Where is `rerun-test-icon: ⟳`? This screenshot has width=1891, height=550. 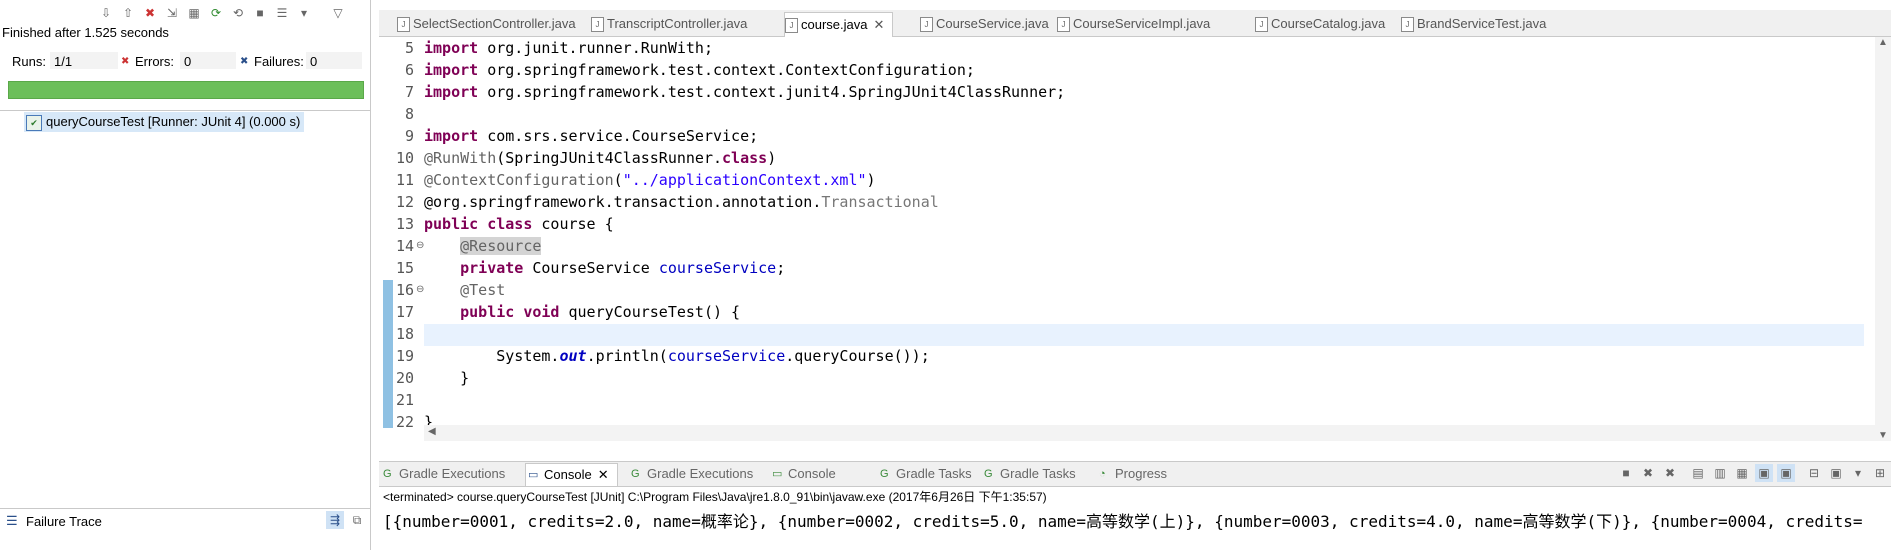 rerun-test-icon: ⟳ is located at coordinates (216, 13).